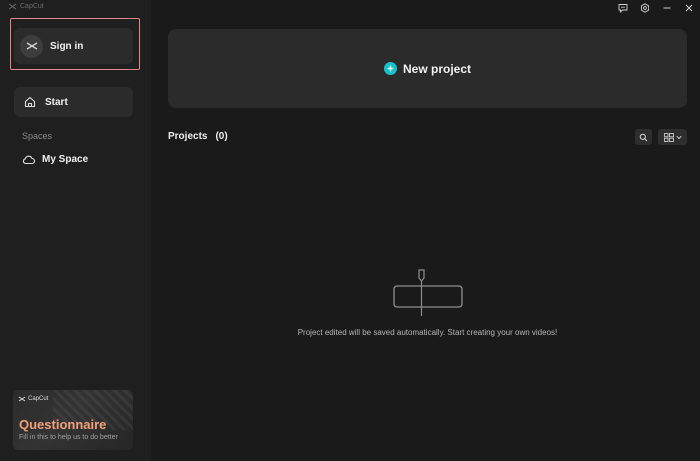 This screenshot has height=461, width=700. What do you see at coordinates (38, 399) in the screenshot?
I see `promo-brand-label: CapCut` at bounding box center [38, 399].